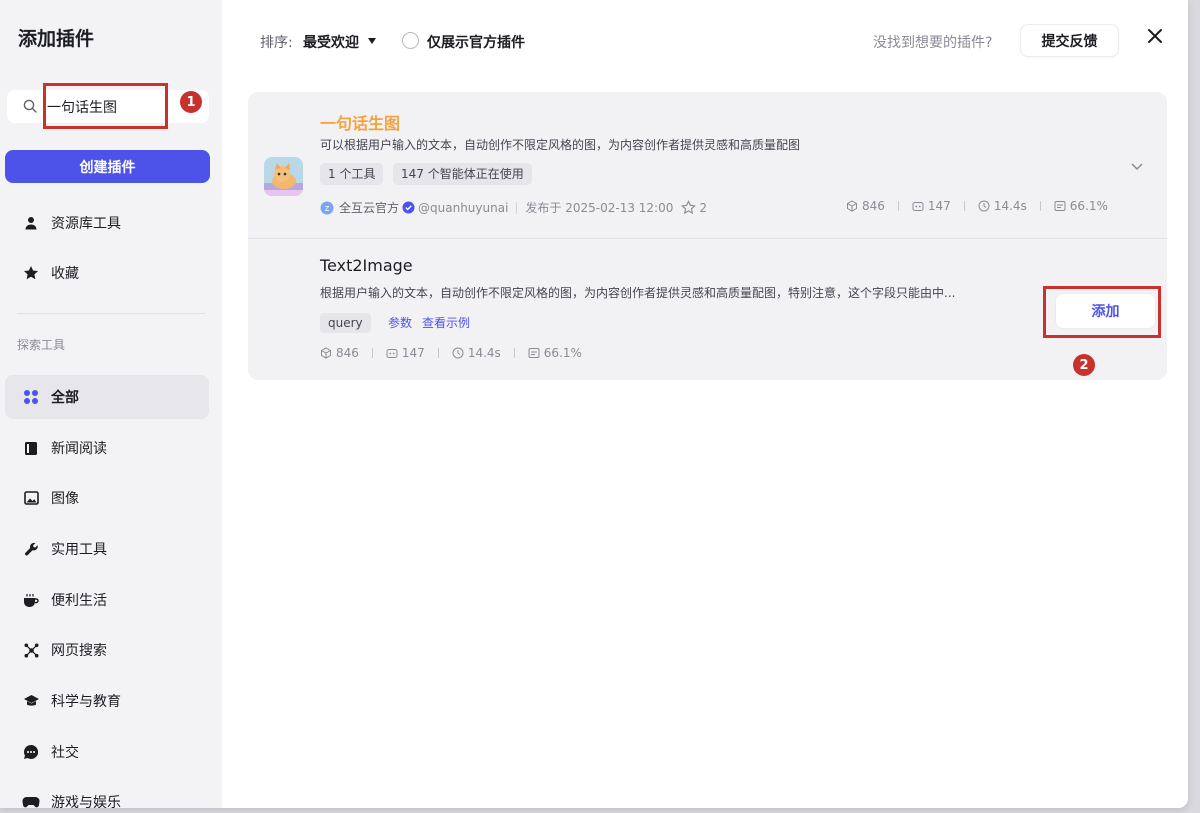  Describe the element at coordinates (352, 174) in the screenshot. I see `tool-count-tag: 1 个工具` at that location.